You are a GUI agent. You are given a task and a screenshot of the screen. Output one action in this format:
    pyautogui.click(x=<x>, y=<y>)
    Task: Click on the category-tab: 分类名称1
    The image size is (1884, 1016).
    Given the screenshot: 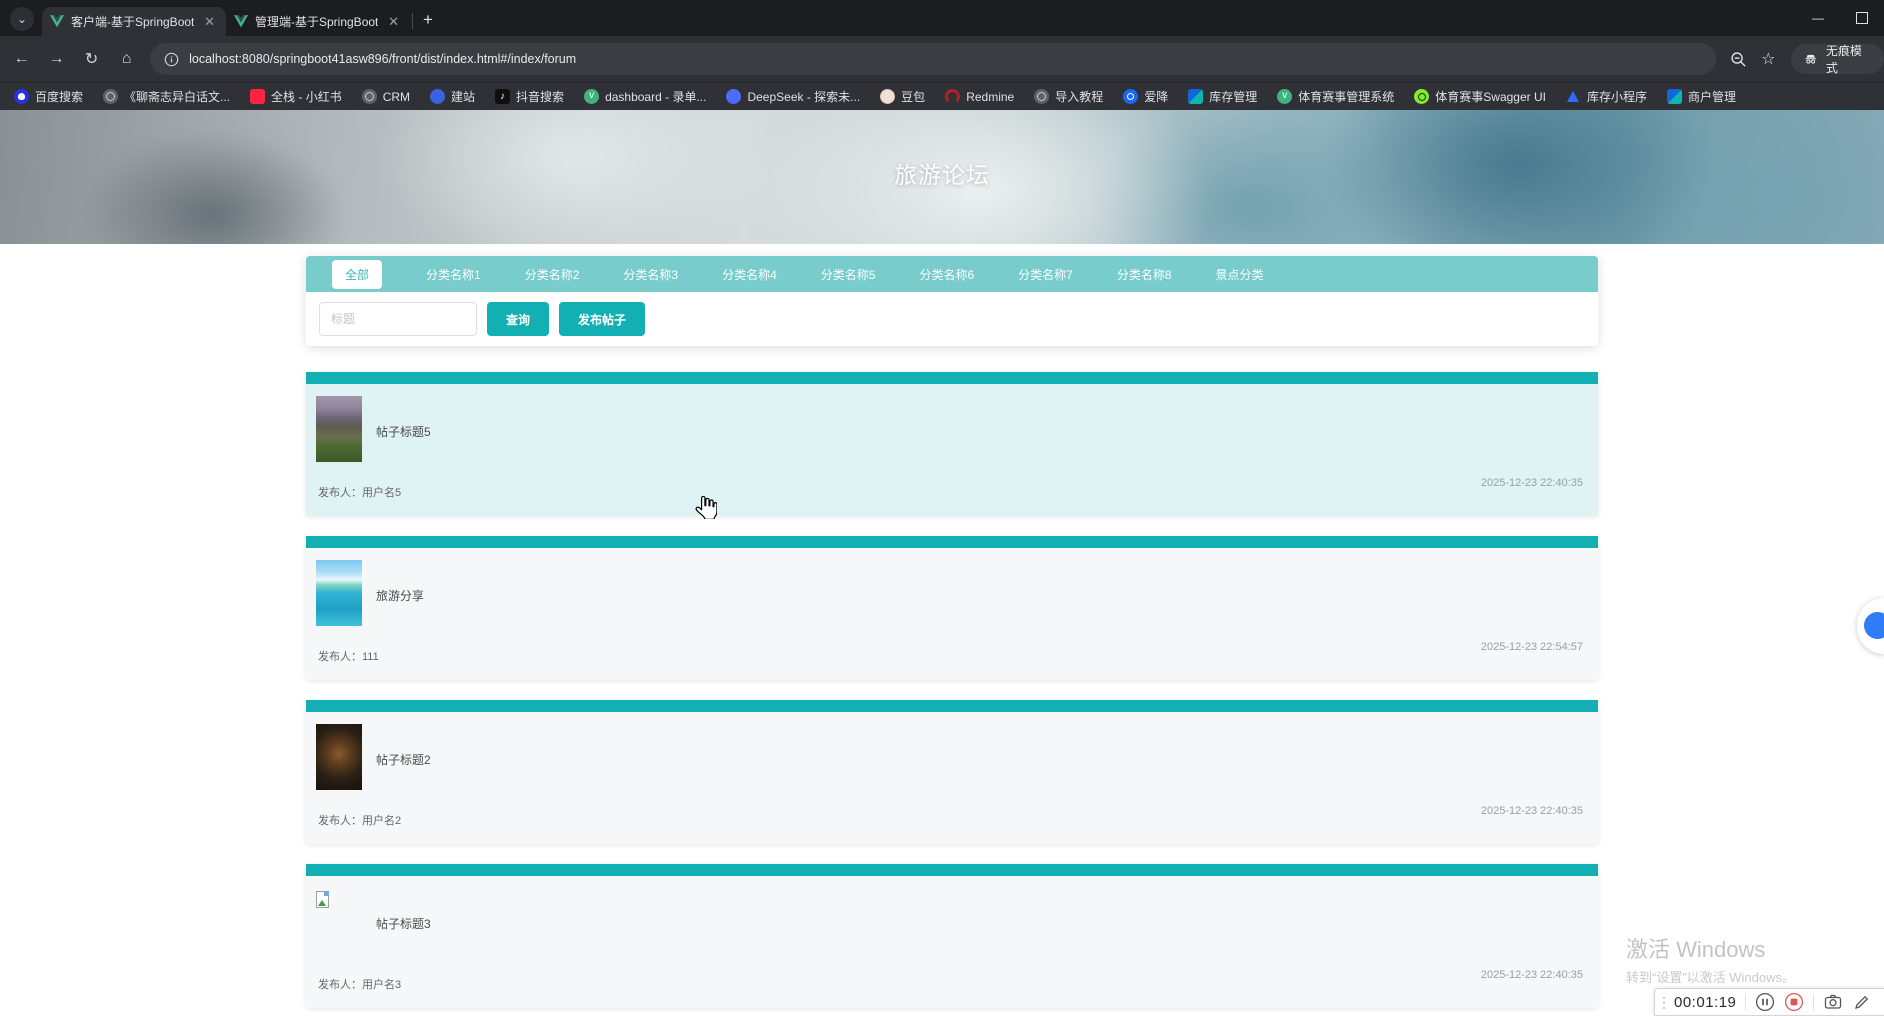 What is the action you would take?
    pyautogui.click(x=453, y=274)
    